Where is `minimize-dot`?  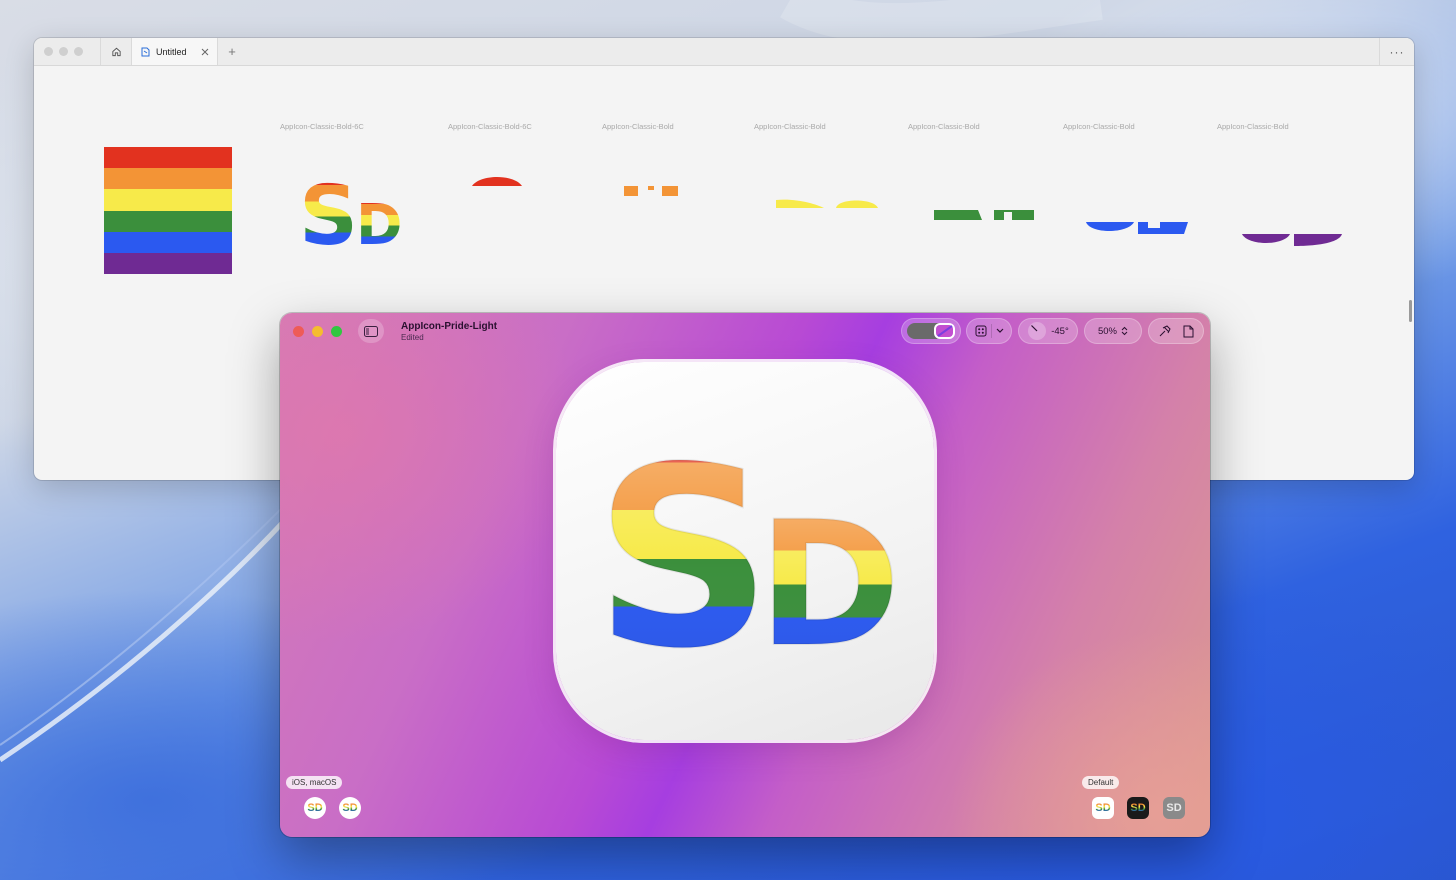 minimize-dot is located at coordinates (63, 51).